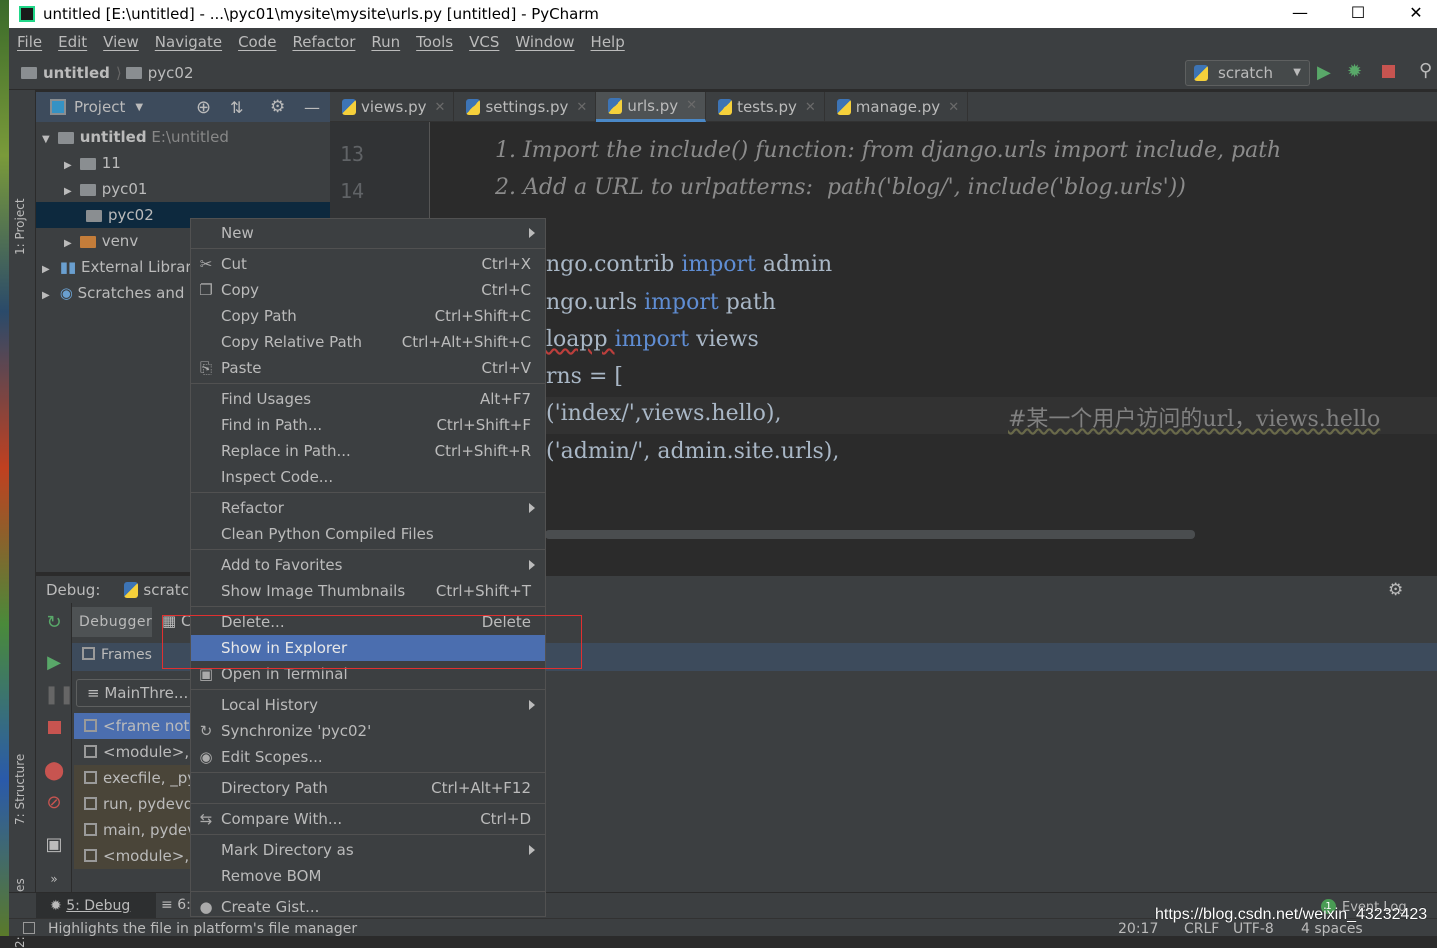 This screenshot has width=1437, height=948. What do you see at coordinates (368, 565) in the screenshot?
I see `menu-item-add-to-favorites: Add to Favorites` at bounding box center [368, 565].